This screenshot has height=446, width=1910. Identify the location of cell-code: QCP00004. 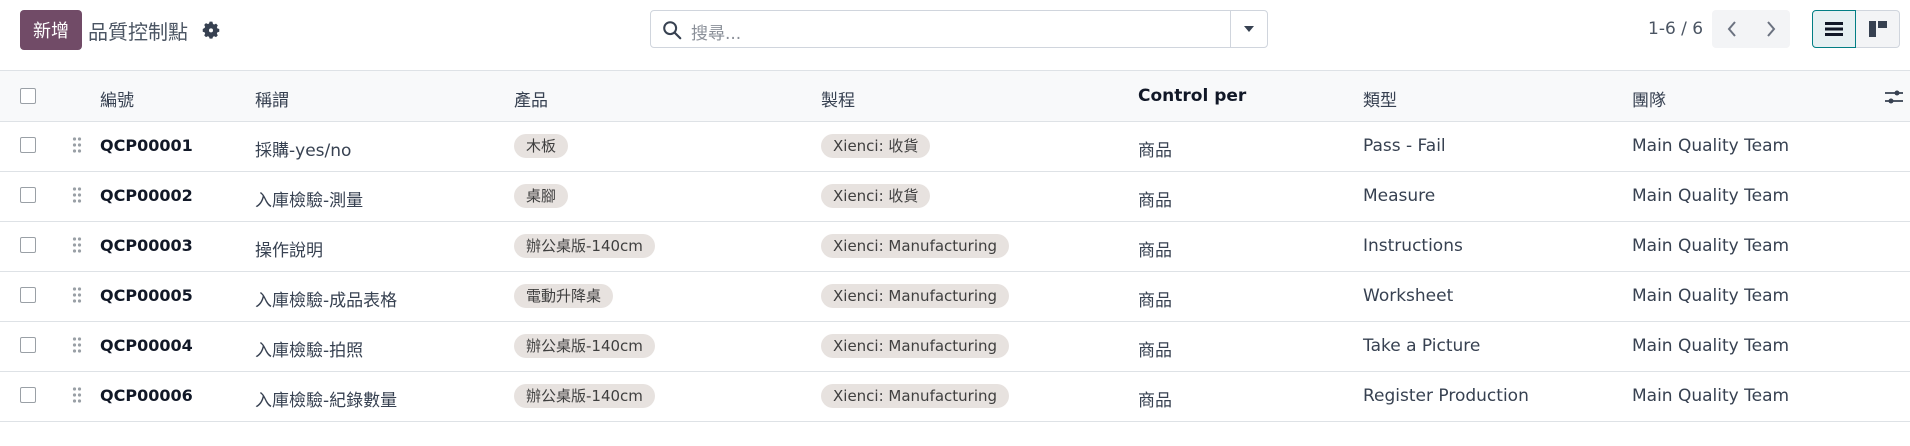
(146, 345).